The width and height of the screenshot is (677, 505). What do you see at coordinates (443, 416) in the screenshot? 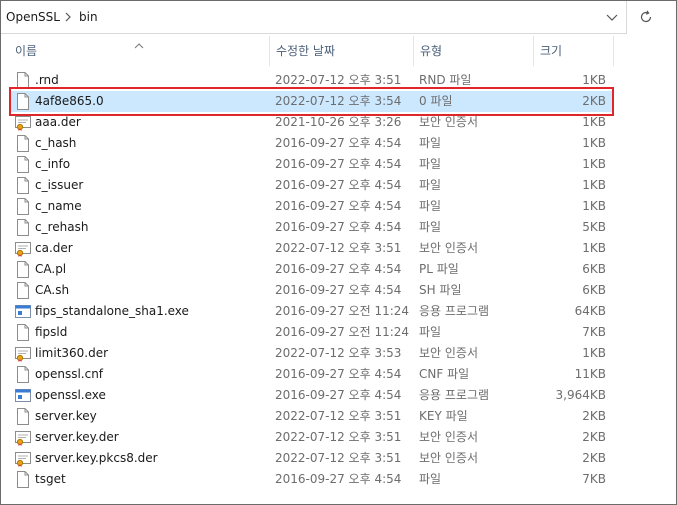
I see `file-type: KEY 파일` at bounding box center [443, 416].